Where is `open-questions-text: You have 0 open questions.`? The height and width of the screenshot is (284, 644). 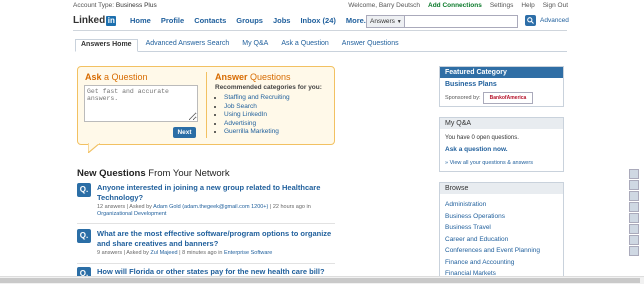 open-questions-text: You have 0 open questions. is located at coordinates (482, 138).